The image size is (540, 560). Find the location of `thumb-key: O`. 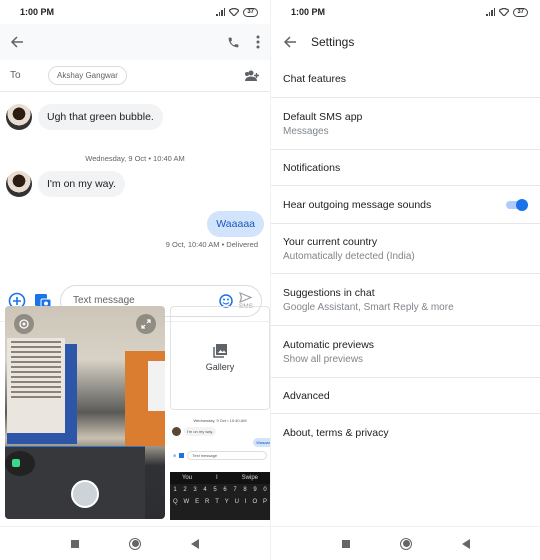

thumb-key: O is located at coordinates (255, 502).